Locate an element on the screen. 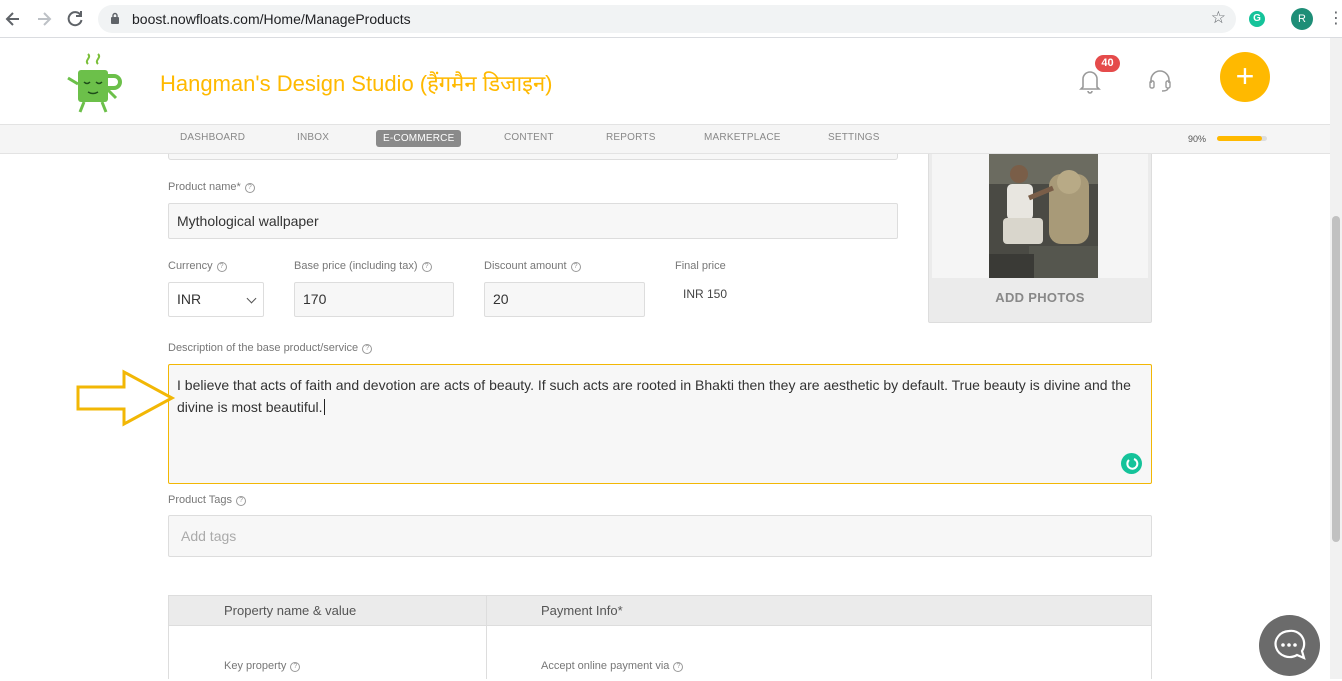  profile-completion-label: 90% is located at coordinates (1197, 139).